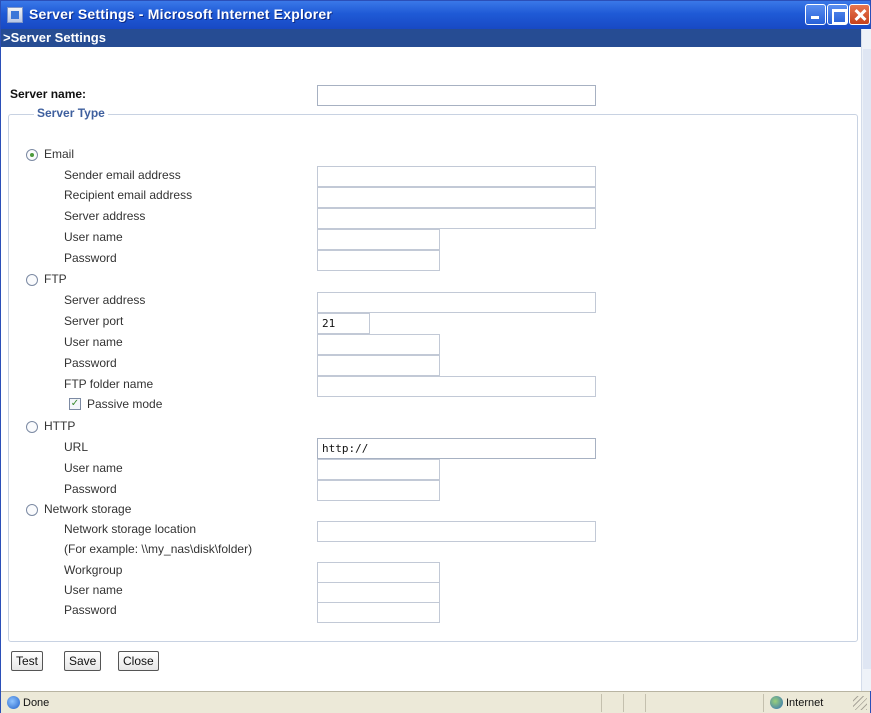  Describe the element at coordinates (456, 386) in the screenshot. I see `ftp-folder-name-input` at that location.